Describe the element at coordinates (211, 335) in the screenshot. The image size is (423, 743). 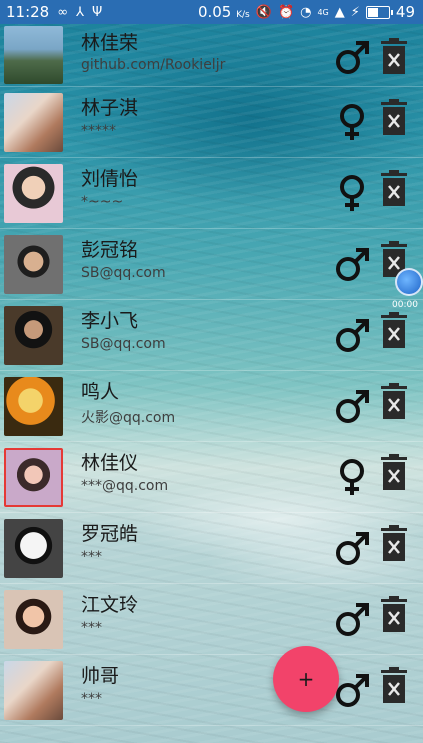
I see `contact-row: 李小飞 SB@qq.com` at that location.